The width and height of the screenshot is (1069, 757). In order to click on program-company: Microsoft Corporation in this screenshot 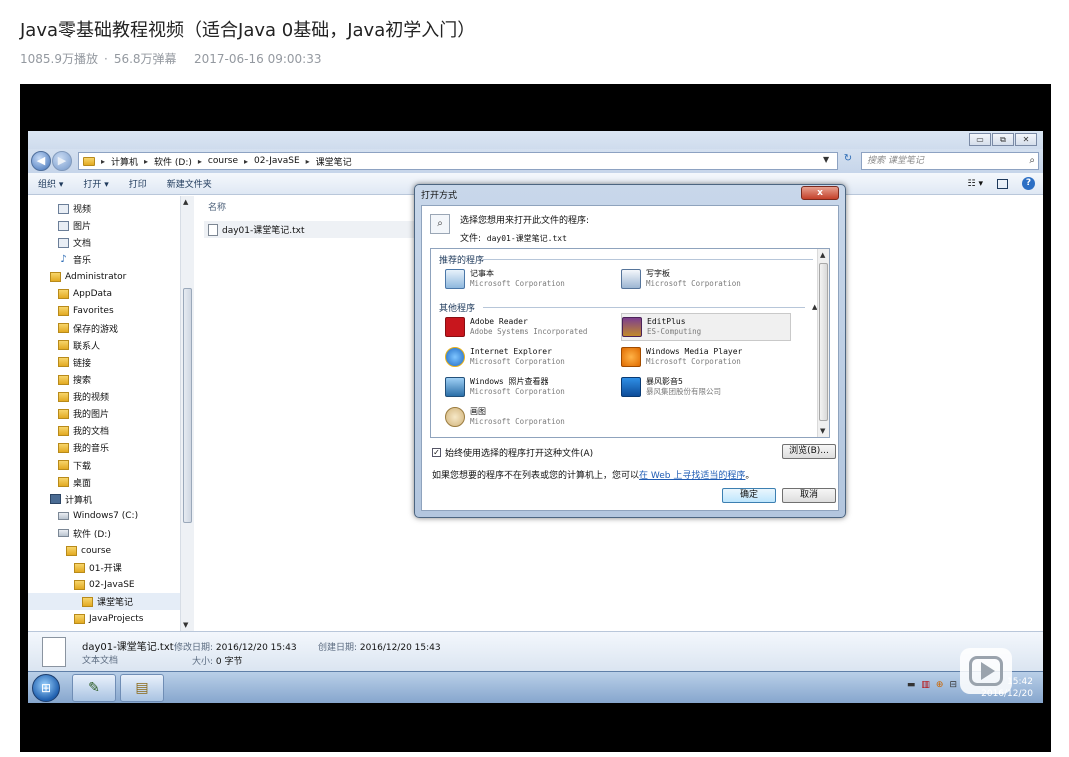, I will do `click(517, 421)`.